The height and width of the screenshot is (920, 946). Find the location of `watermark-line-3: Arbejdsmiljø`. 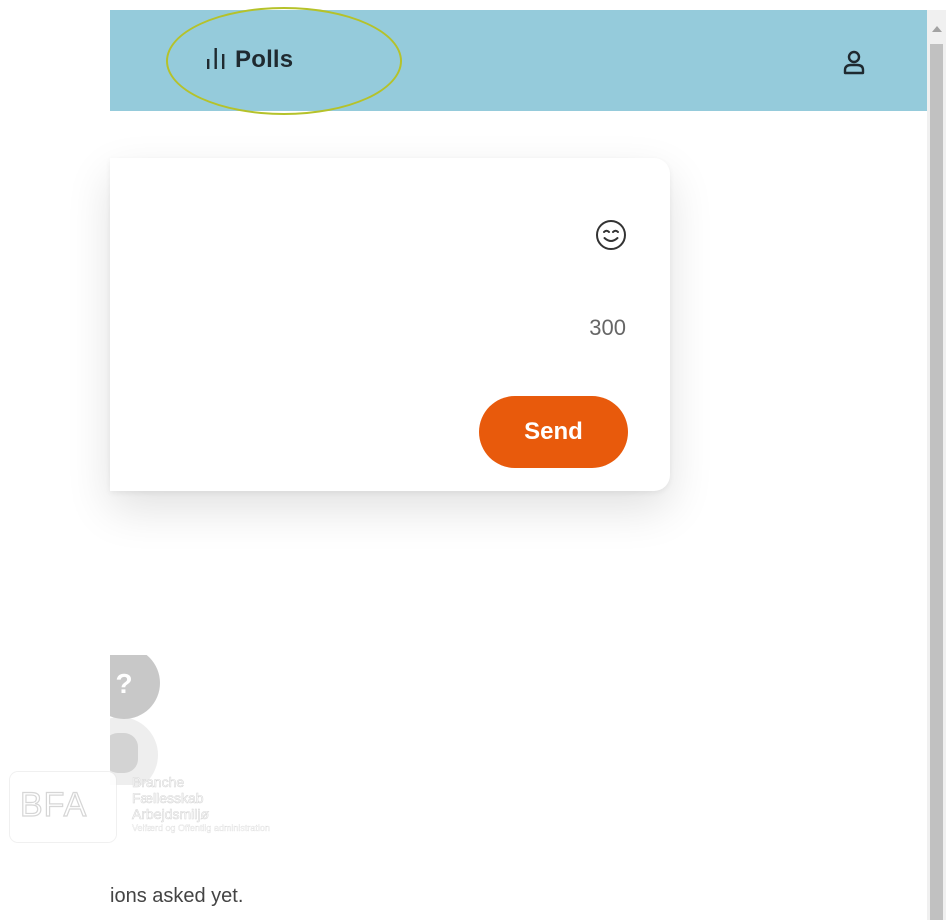

watermark-line-3: Arbejdsmiljø is located at coordinates (171, 814).